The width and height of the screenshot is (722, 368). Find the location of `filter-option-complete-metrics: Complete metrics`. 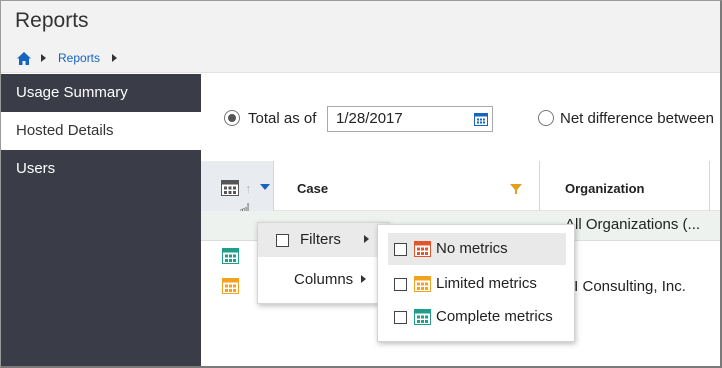

filter-option-complete-metrics: Complete metrics is located at coordinates (477, 317).